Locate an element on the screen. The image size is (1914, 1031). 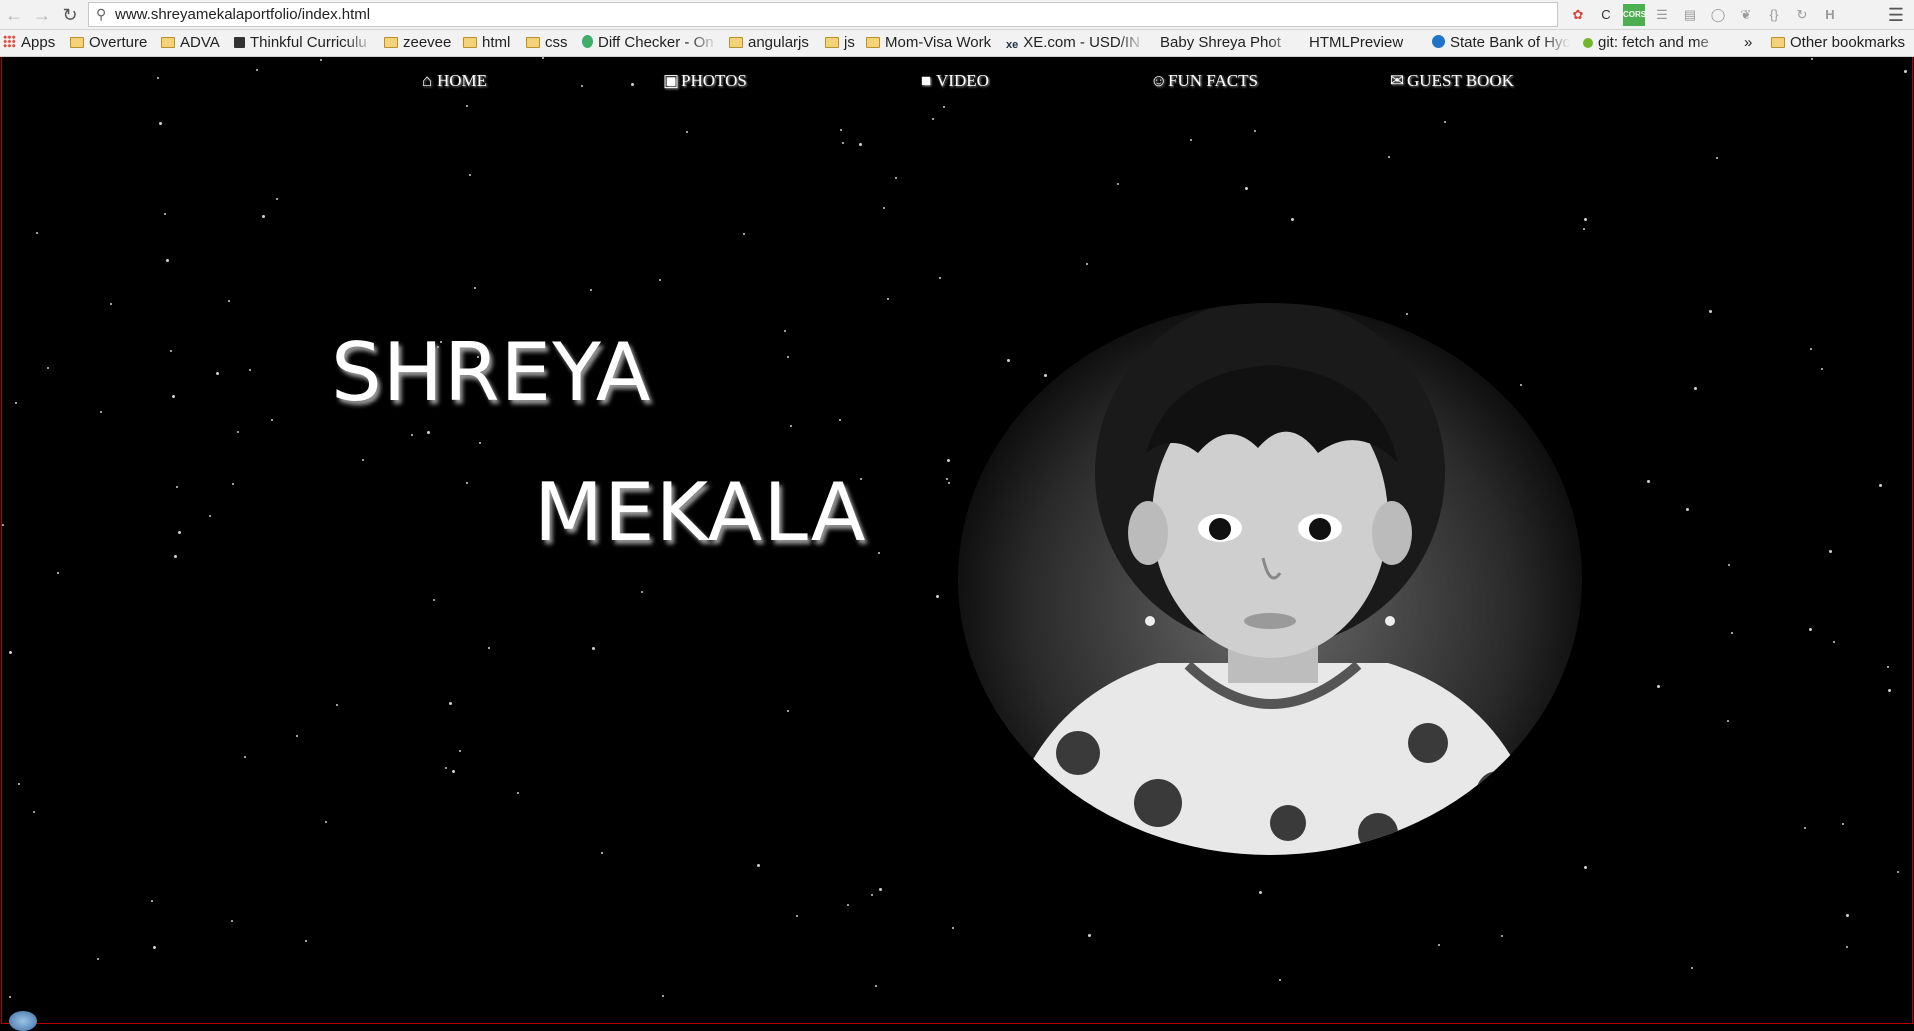
bookmark-adva: ADVA is located at coordinates (190, 43).